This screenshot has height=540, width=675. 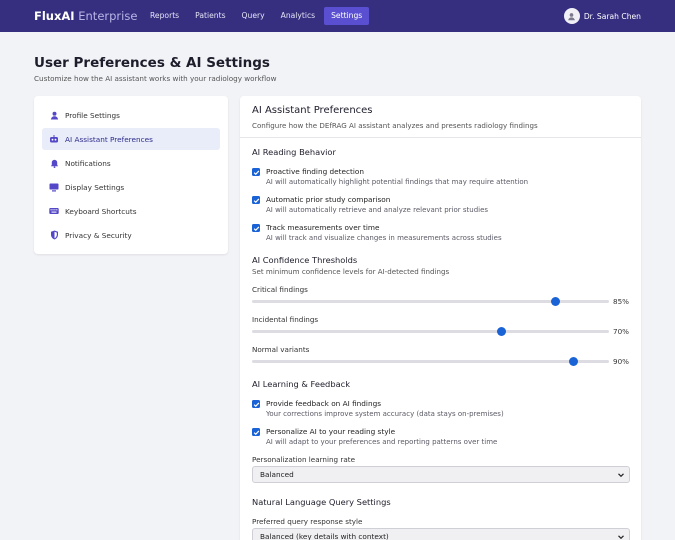 I want to click on section-heading-reading-behavior: AI Reading Behavior, so click(x=294, y=152).